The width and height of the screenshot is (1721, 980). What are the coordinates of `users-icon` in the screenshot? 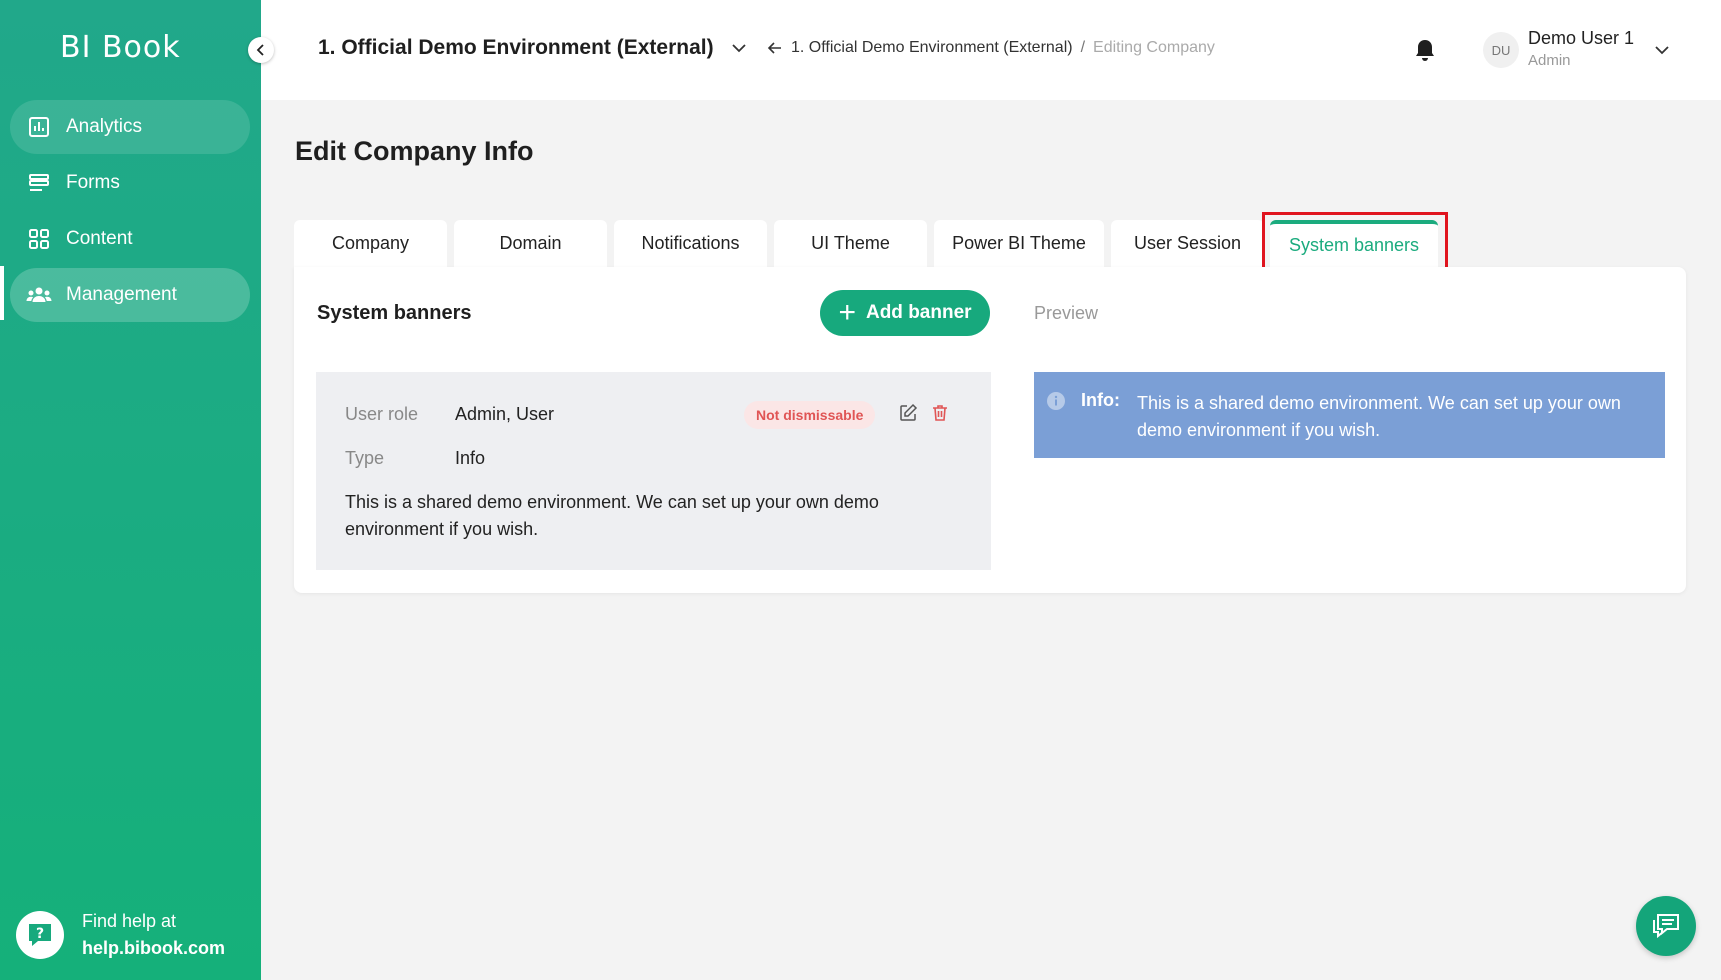 It's located at (39, 295).